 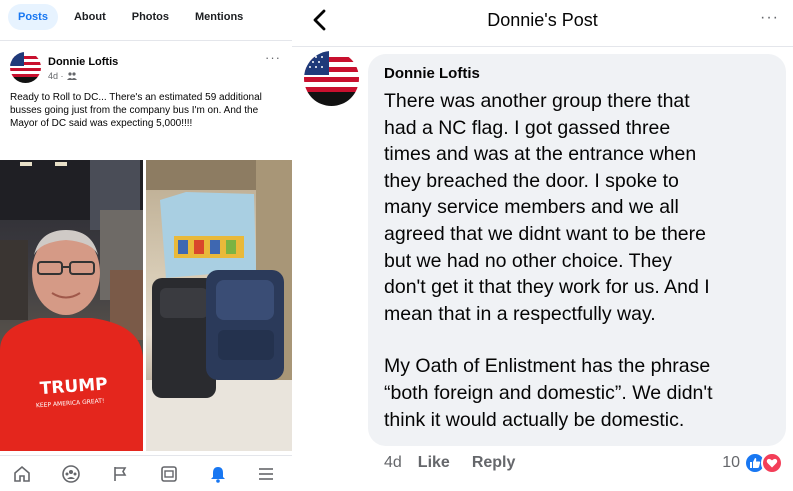 I want to click on profile-tabs: Posts About Photos Mentions, so click(x=130, y=17).